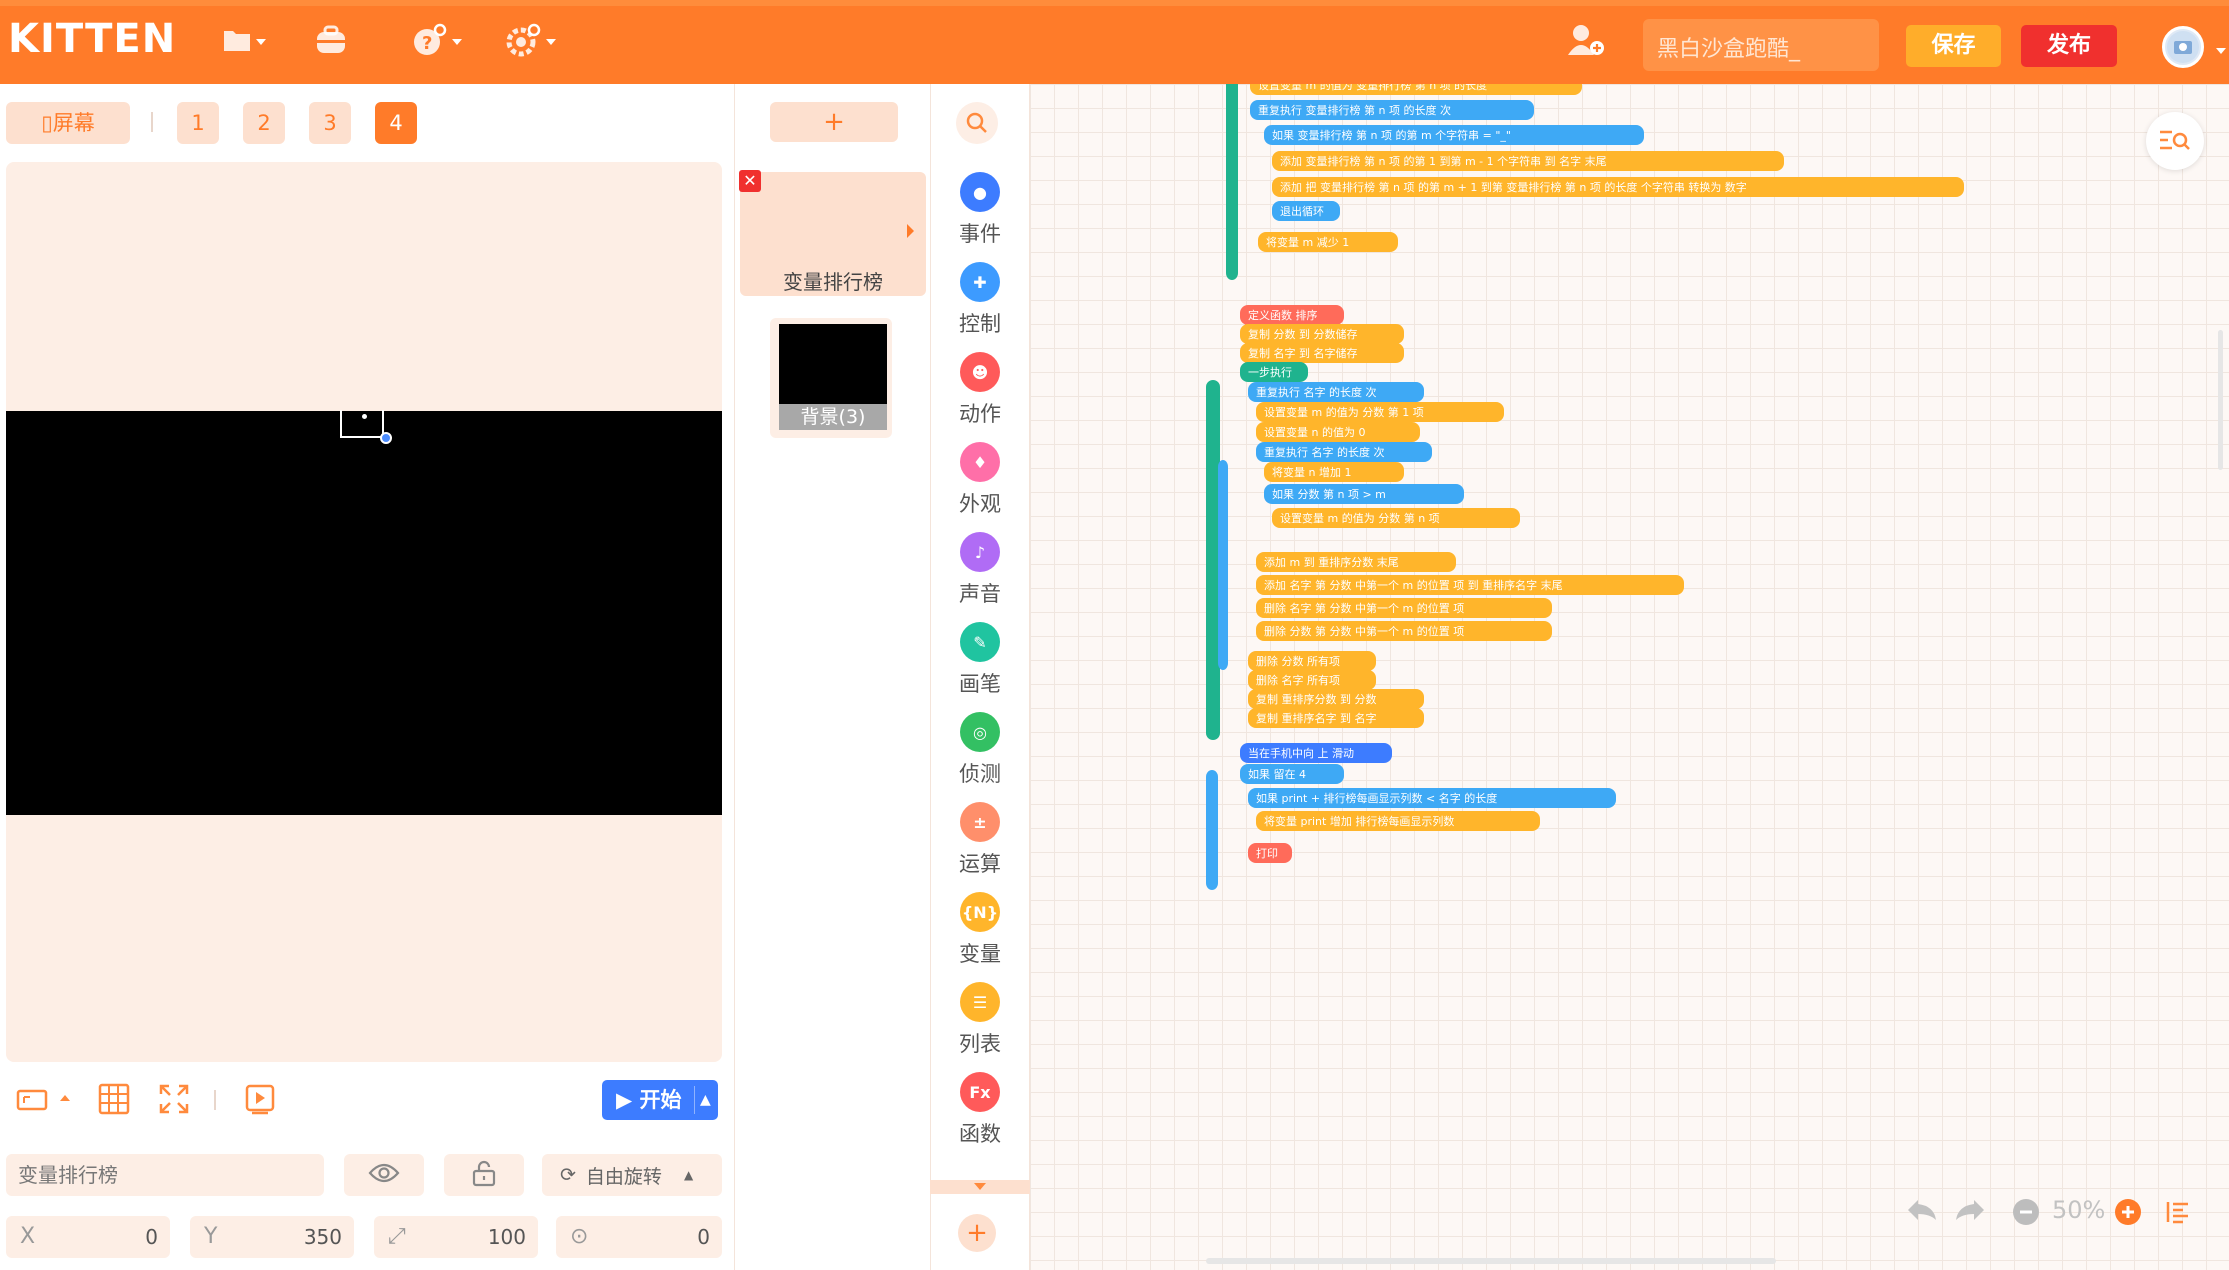 The height and width of the screenshot is (1270, 2229). What do you see at coordinates (2183, 47) in the screenshot?
I see `avatar` at bounding box center [2183, 47].